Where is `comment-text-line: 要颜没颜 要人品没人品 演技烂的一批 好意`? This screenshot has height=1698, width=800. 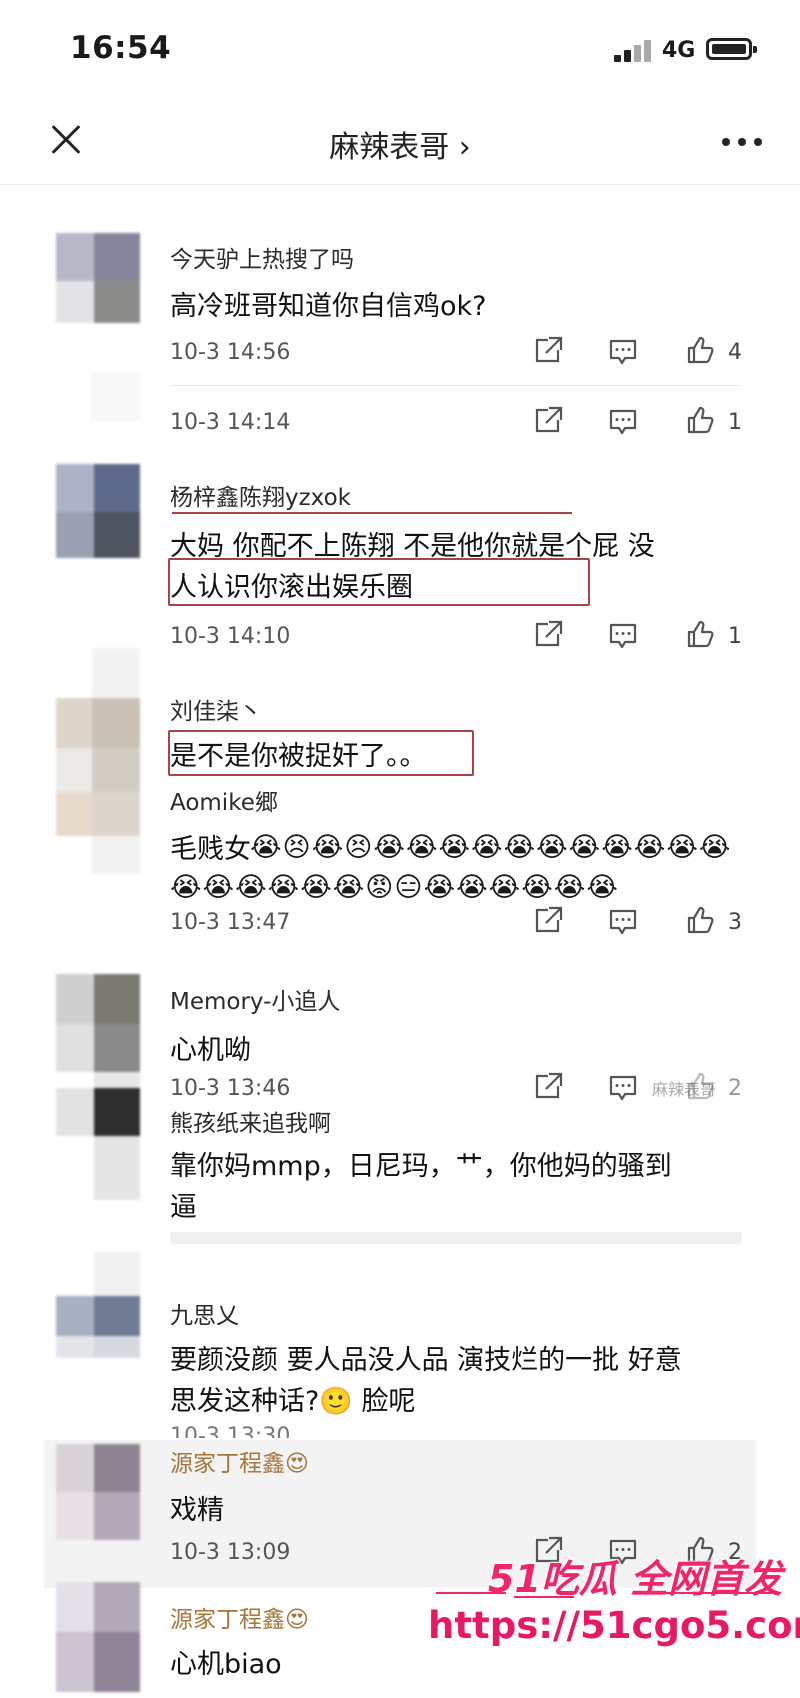
comment-text-line: 要颜没颜 要人品没人品 演技烂的一批 好意 is located at coordinates (426, 1360).